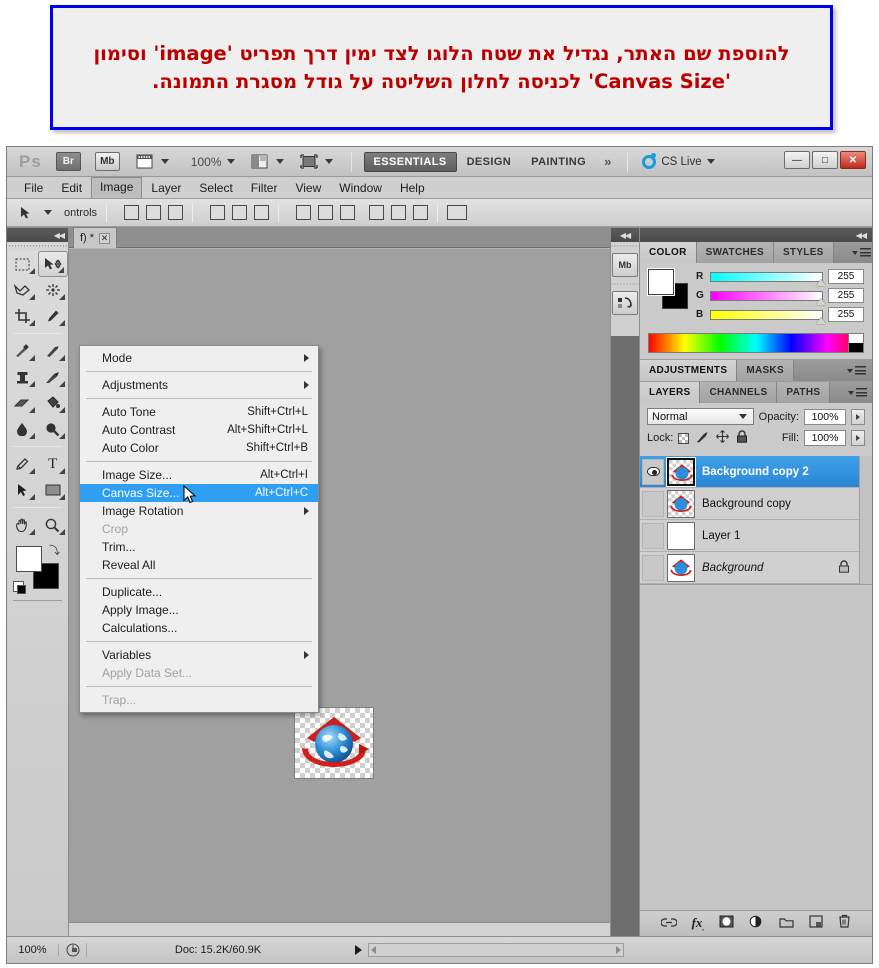 The width and height of the screenshot is (879, 968). What do you see at coordinates (73, 950) in the screenshot?
I see `document-info-icon` at bounding box center [73, 950].